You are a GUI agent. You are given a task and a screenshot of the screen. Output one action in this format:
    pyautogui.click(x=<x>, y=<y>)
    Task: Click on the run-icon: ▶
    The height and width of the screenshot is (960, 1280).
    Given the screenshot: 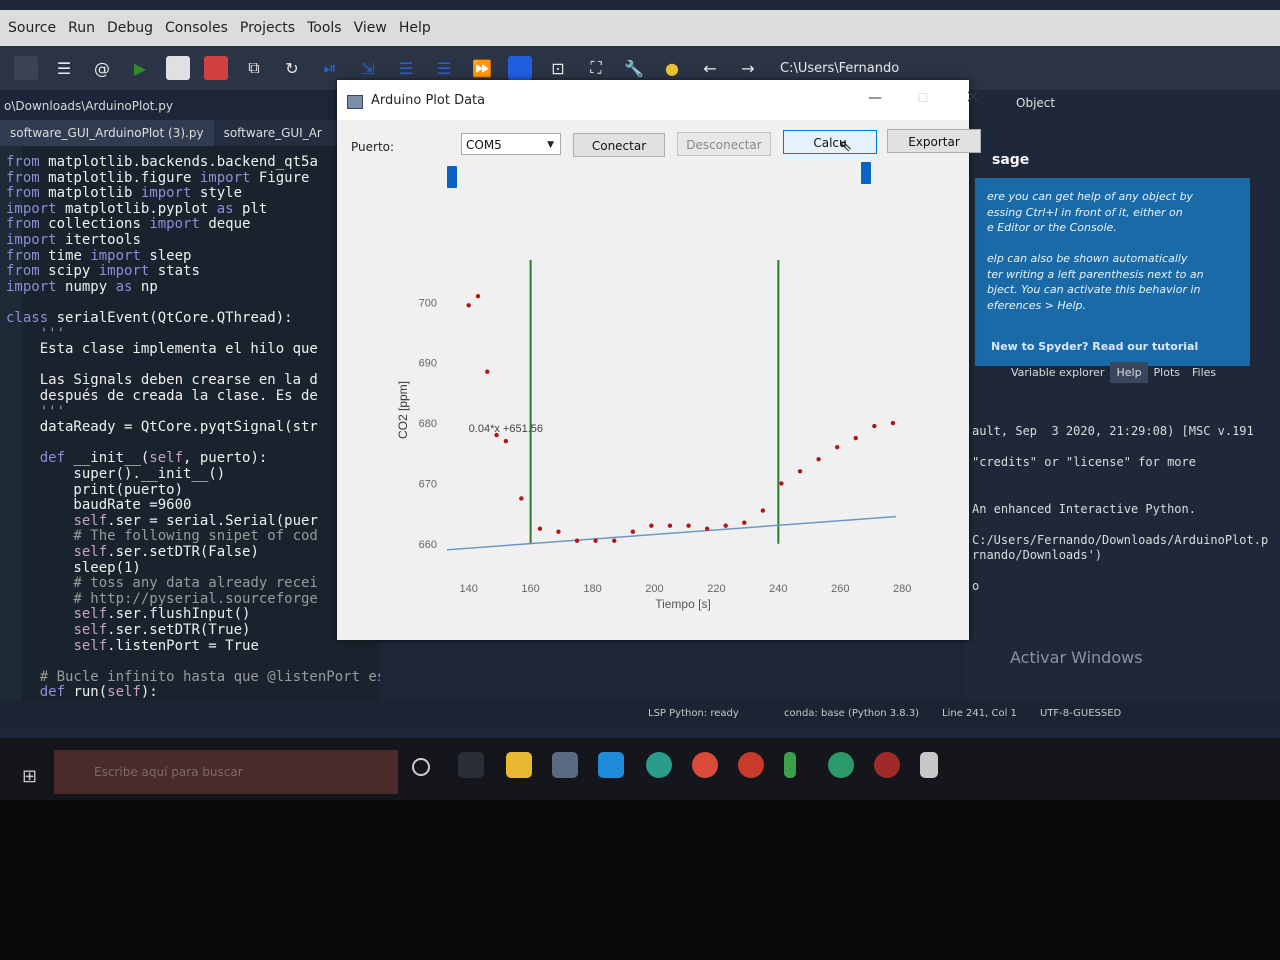 What is the action you would take?
    pyautogui.click(x=140, y=68)
    